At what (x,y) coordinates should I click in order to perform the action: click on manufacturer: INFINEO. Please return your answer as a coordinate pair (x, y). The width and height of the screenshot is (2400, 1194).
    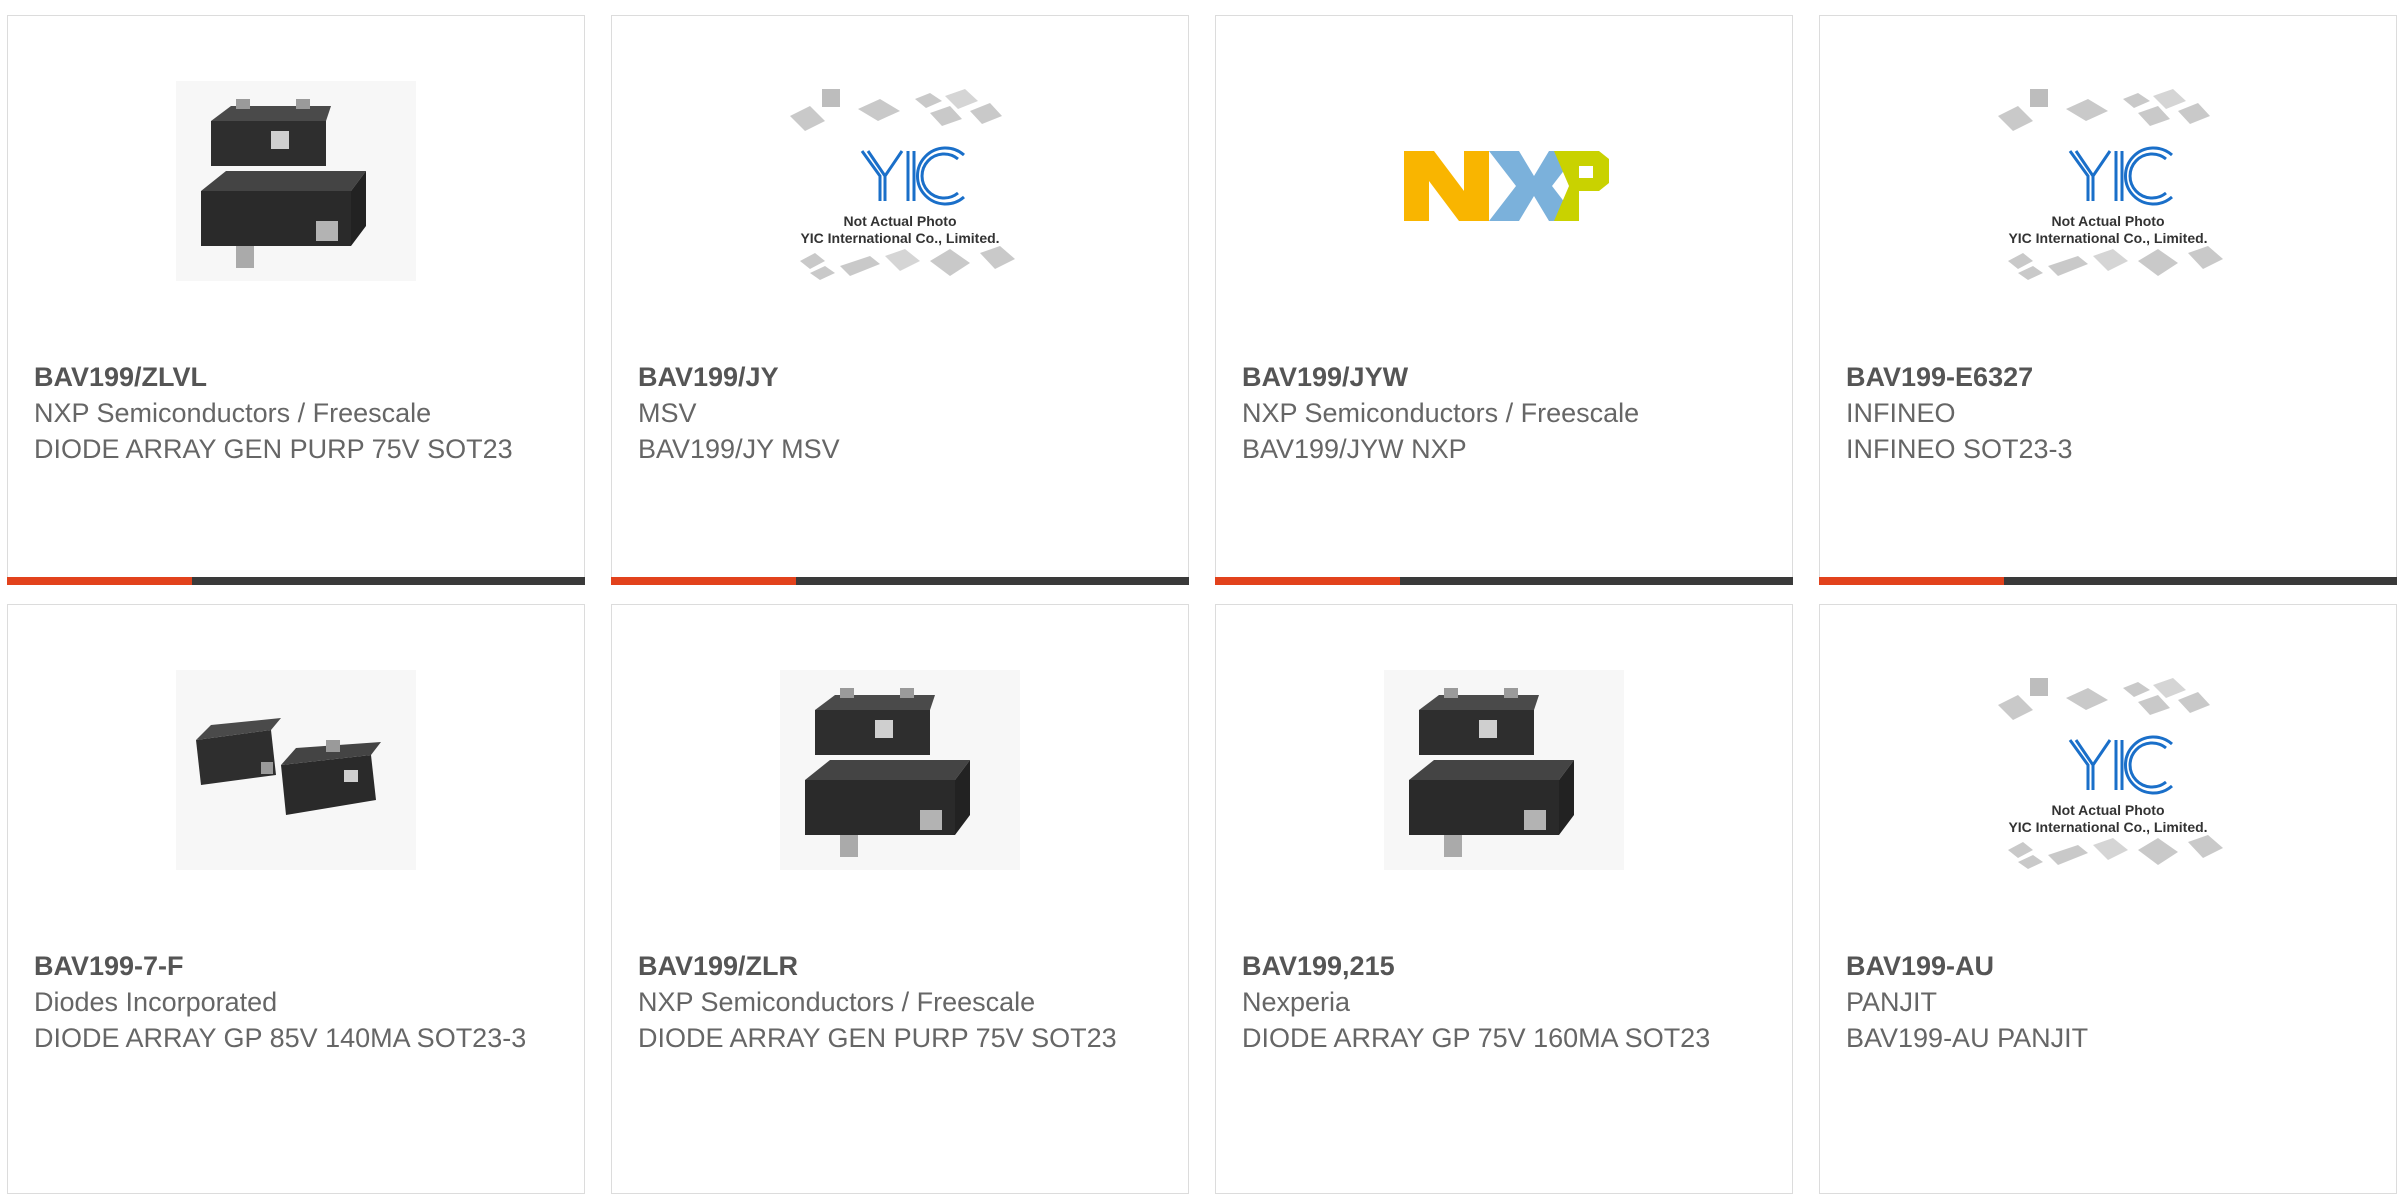
    Looking at the image, I should click on (1901, 413).